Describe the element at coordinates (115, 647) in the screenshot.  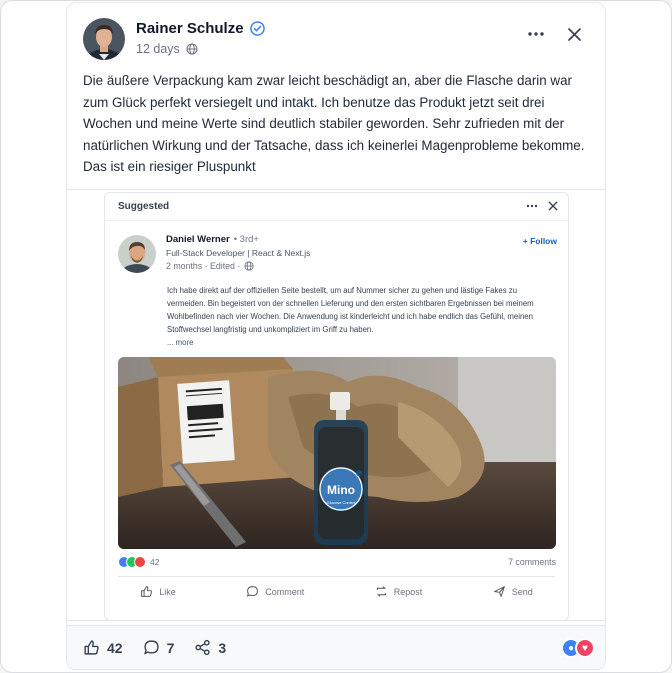
I see `like-count: 42` at that location.